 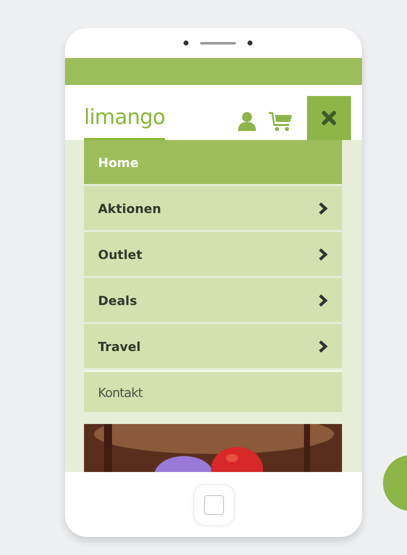 I want to click on home-button, so click(x=213, y=505).